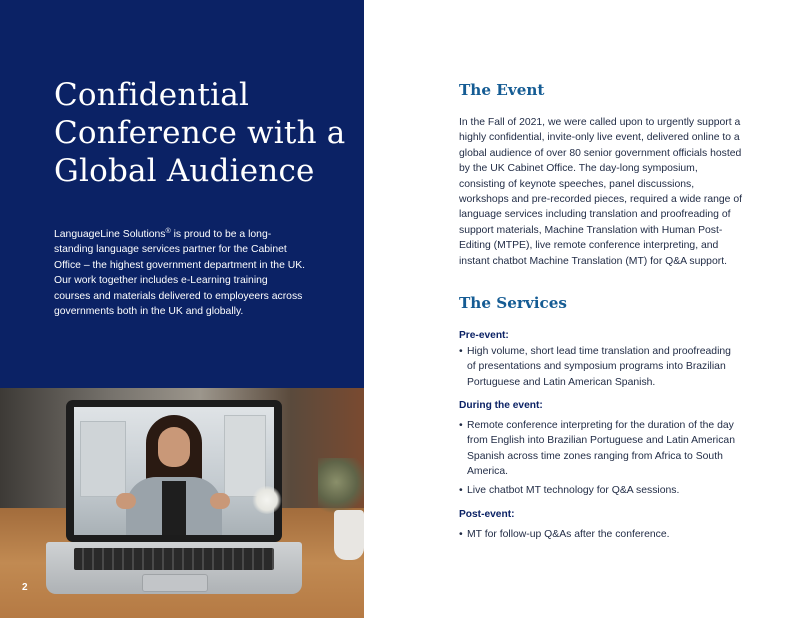 The height and width of the screenshot is (618, 800). I want to click on event-heading: The Event, so click(502, 90).